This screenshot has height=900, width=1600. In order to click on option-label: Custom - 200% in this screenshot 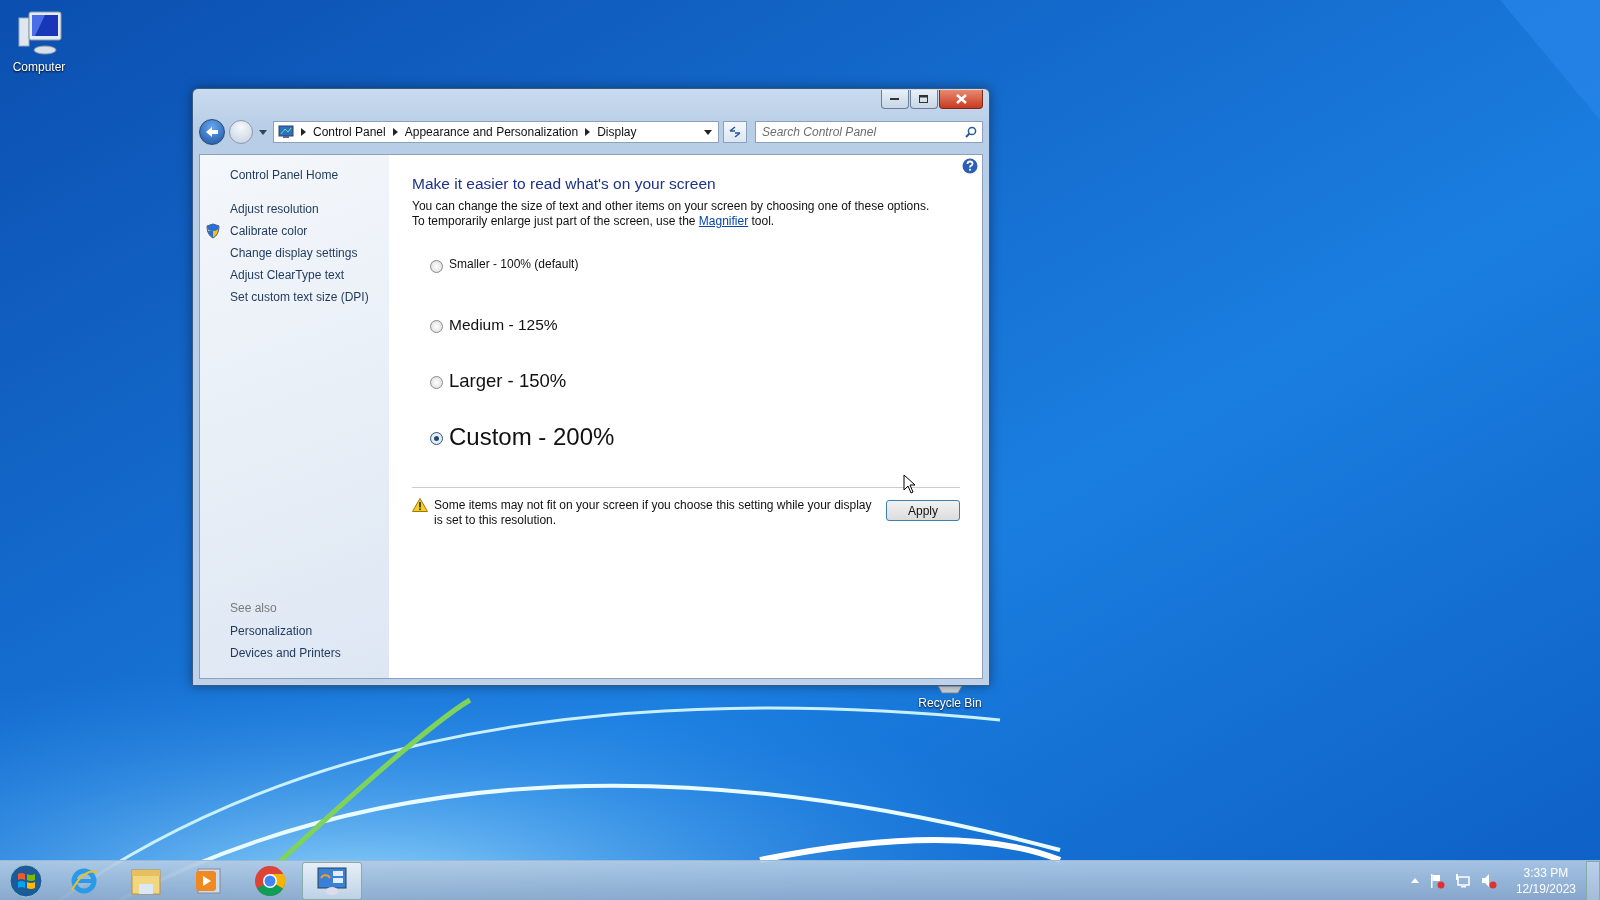, I will do `click(532, 437)`.